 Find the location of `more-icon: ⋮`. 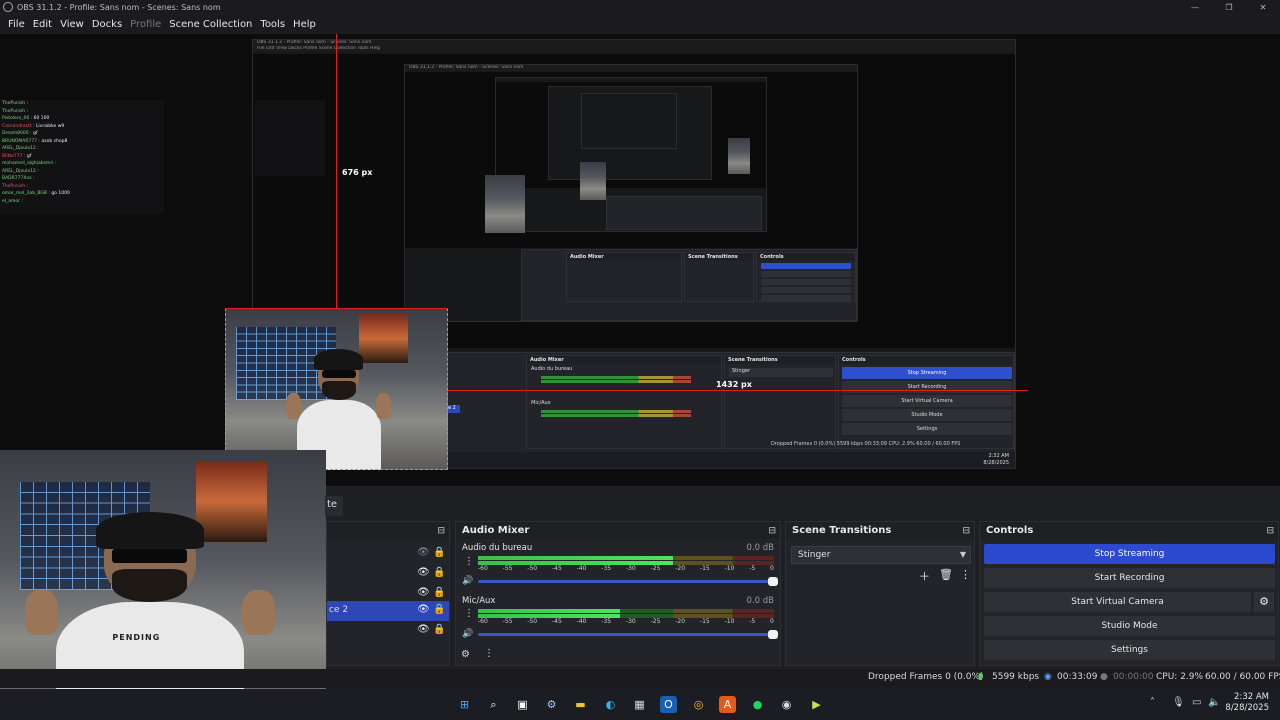

more-icon: ⋮ is located at coordinates (965, 574).